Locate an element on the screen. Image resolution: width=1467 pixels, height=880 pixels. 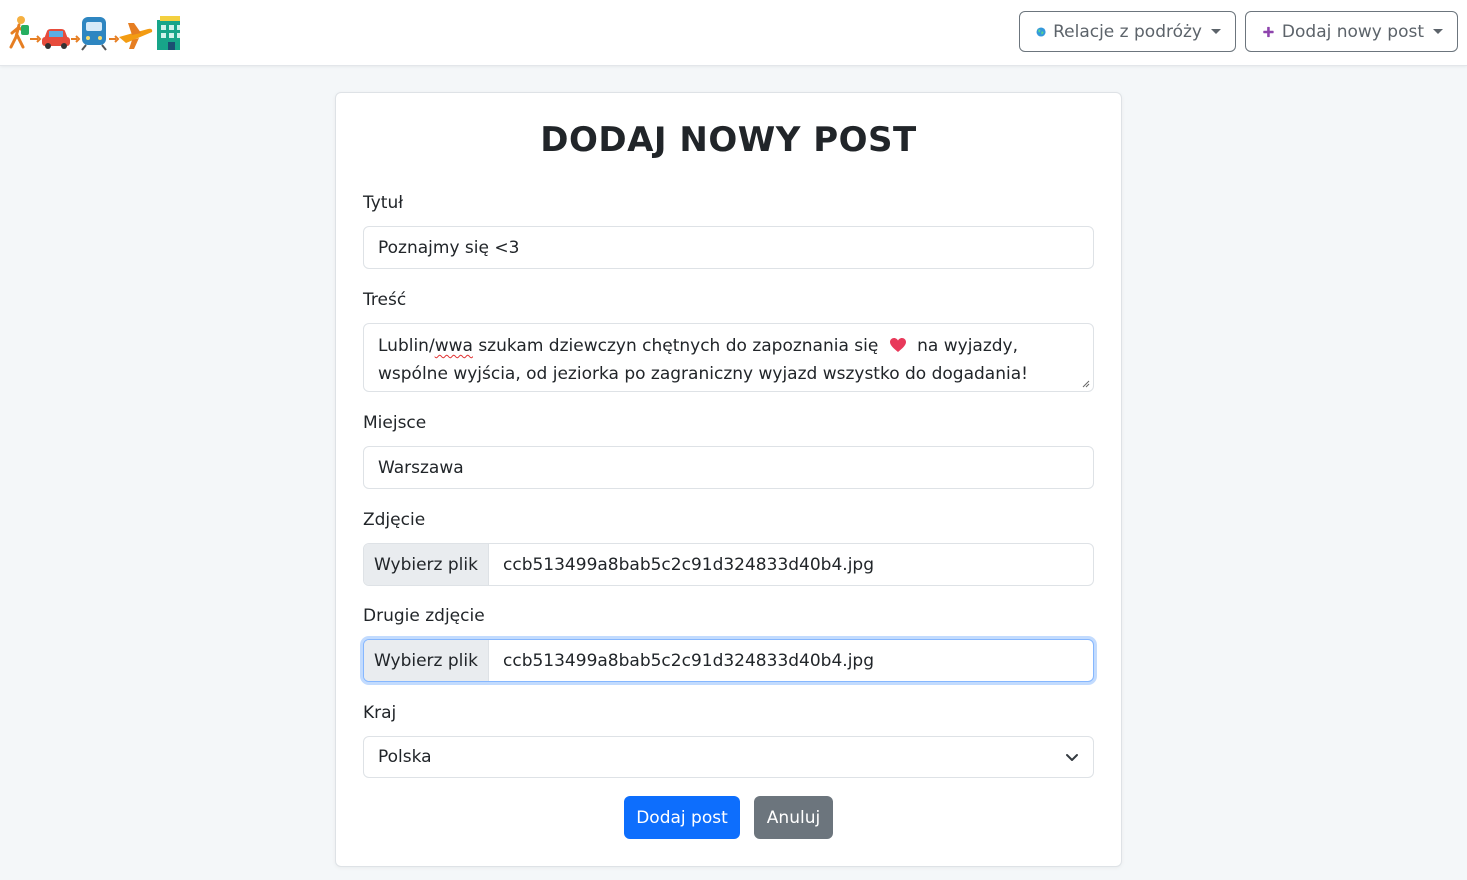
travel-reports-label: Relacje z podróży is located at coordinates (1127, 31).